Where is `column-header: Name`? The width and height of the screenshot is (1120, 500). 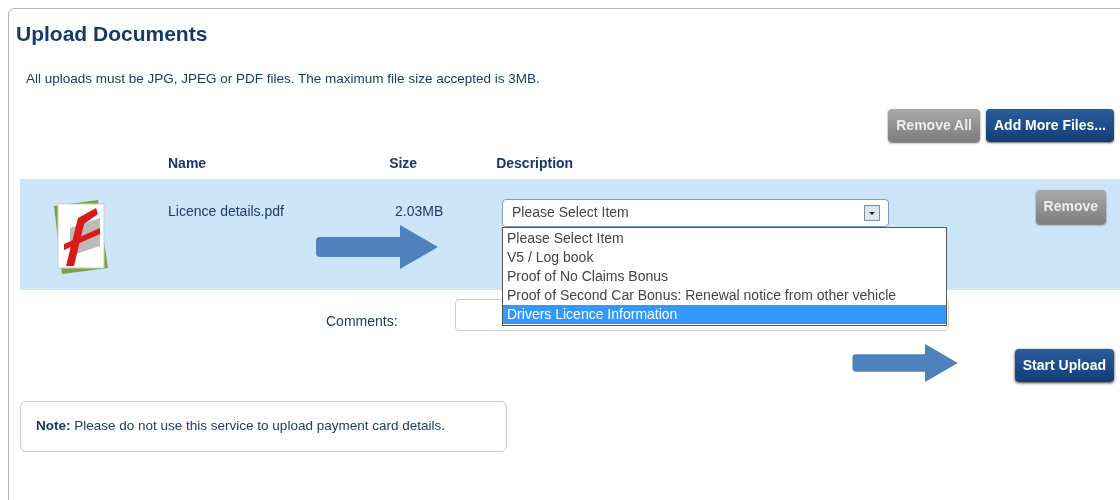
column-header: Name is located at coordinates (187, 163).